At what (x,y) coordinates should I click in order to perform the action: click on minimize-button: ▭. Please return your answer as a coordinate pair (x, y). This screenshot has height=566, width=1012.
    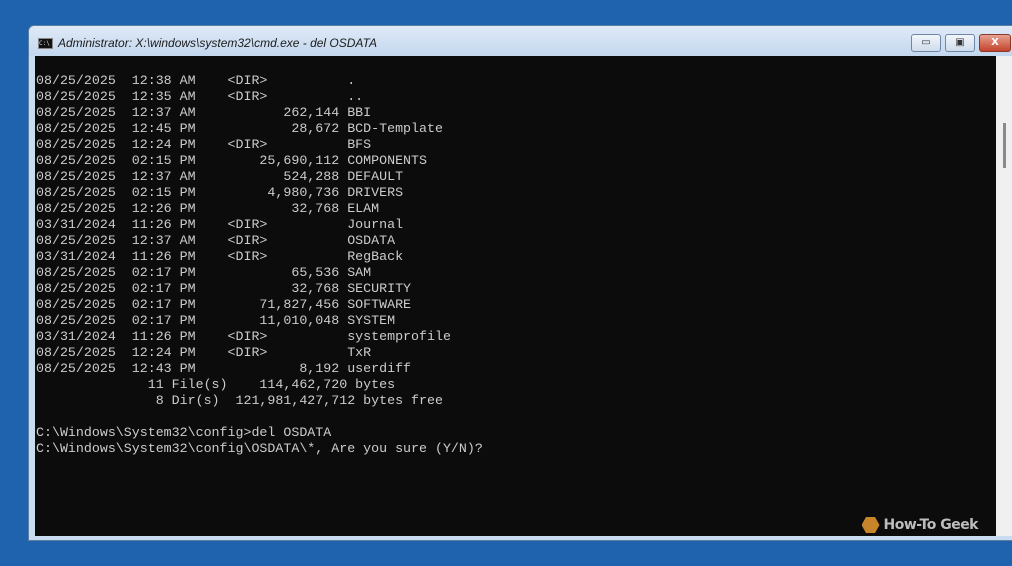
    Looking at the image, I should click on (926, 43).